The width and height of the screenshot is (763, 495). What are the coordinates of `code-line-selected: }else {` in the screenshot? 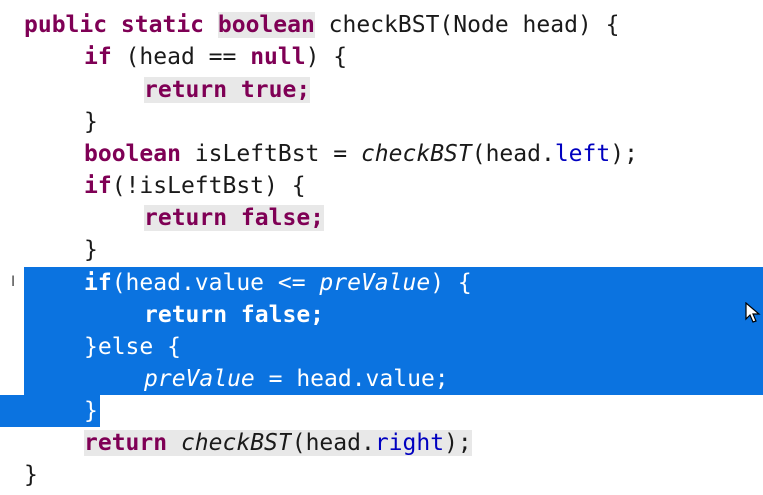 It's located at (381, 347).